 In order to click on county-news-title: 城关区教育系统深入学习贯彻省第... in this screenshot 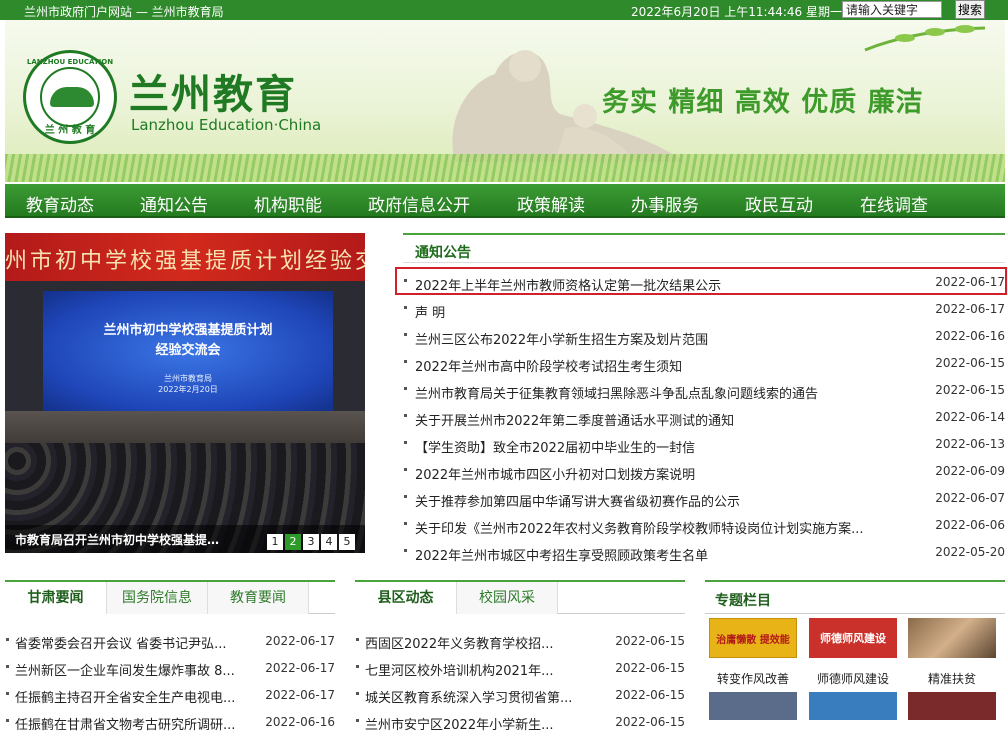, I will do `click(485, 696)`.